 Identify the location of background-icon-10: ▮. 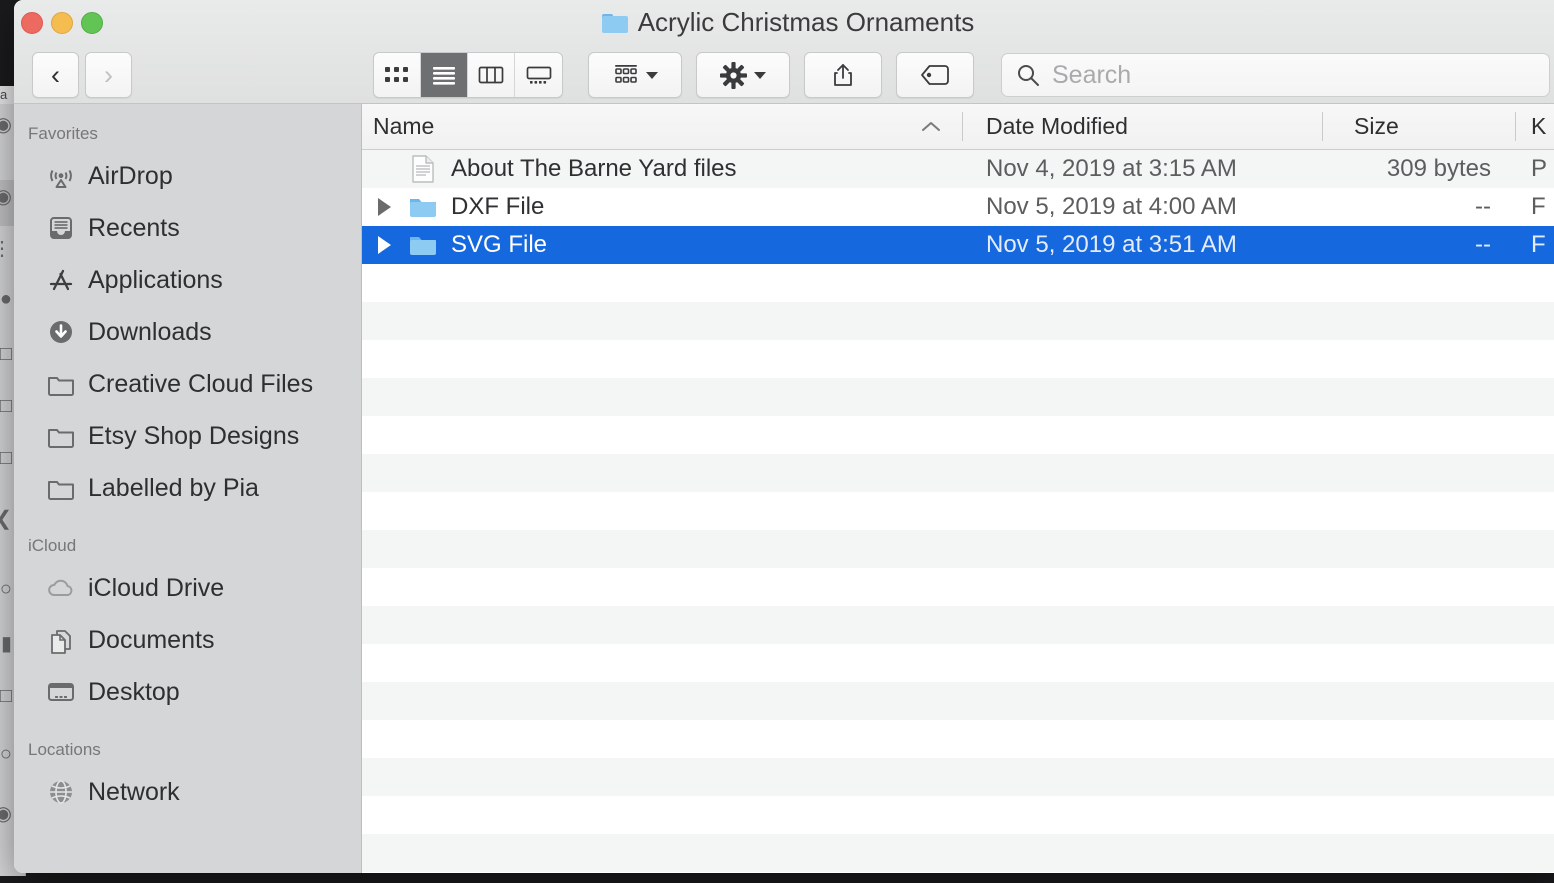
(6, 644).